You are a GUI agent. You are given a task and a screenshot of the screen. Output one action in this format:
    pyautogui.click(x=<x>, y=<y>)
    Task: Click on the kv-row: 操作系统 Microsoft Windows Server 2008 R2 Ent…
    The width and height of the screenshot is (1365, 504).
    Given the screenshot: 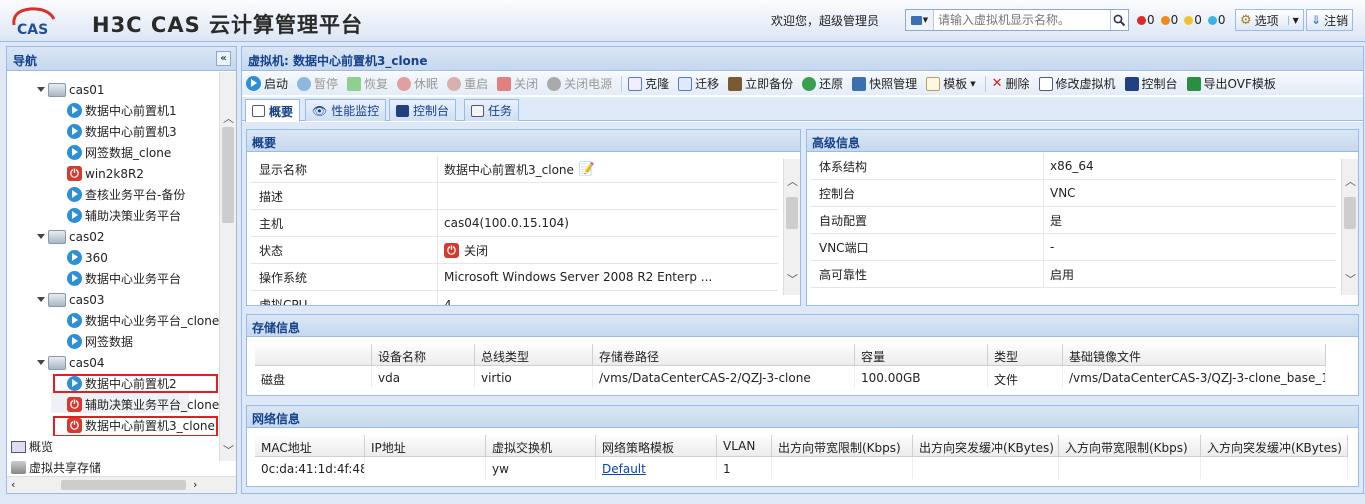 What is the action you would take?
    pyautogui.click(x=514, y=277)
    